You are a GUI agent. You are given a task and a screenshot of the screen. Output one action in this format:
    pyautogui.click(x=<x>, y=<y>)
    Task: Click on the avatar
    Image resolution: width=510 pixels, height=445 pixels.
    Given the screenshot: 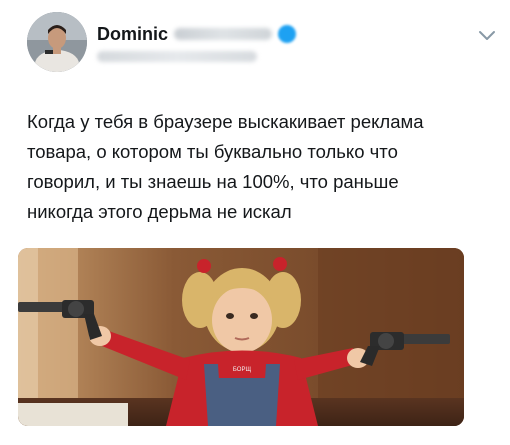 What is the action you would take?
    pyautogui.click(x=57, y=42)
    